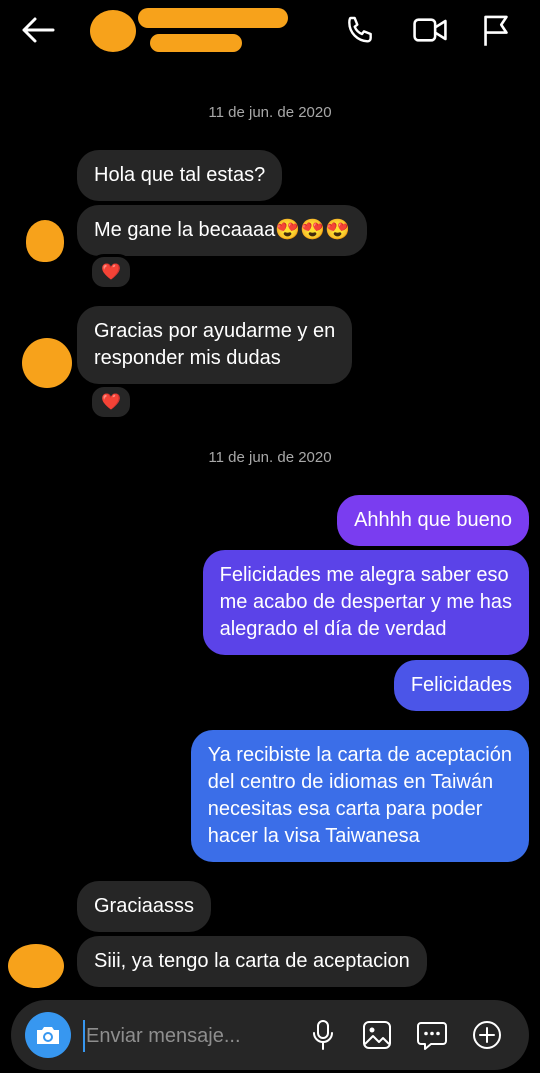 The height and width of the screenshot is (1073, 540). I want to click on camera-icon, so click(48, 1035).